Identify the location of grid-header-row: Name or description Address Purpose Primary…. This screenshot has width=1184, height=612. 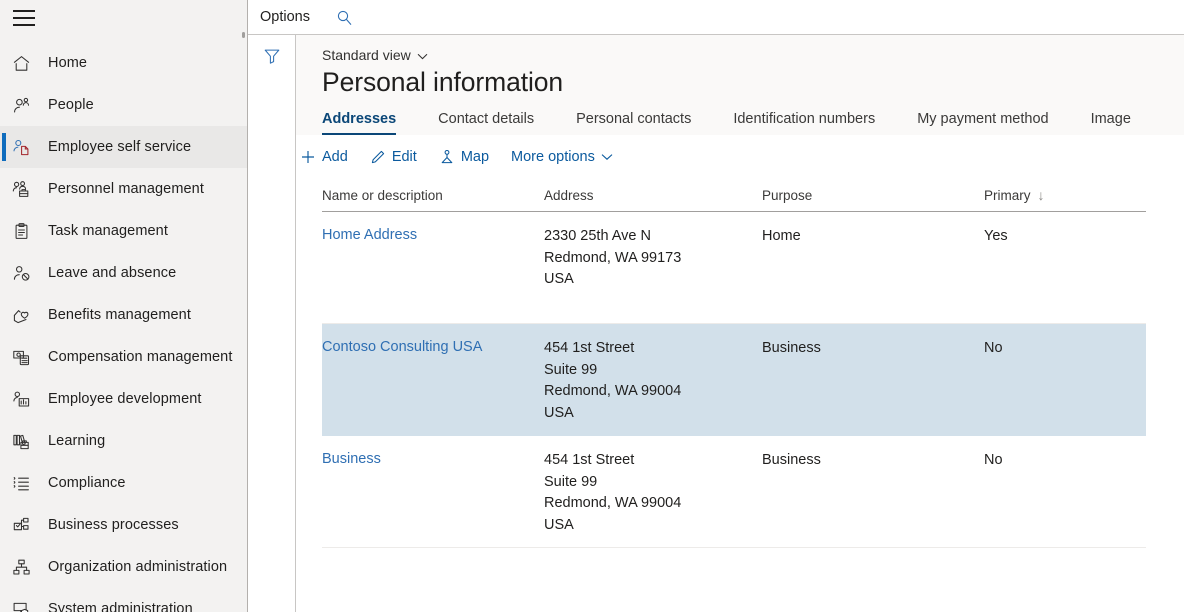
(734, 196).